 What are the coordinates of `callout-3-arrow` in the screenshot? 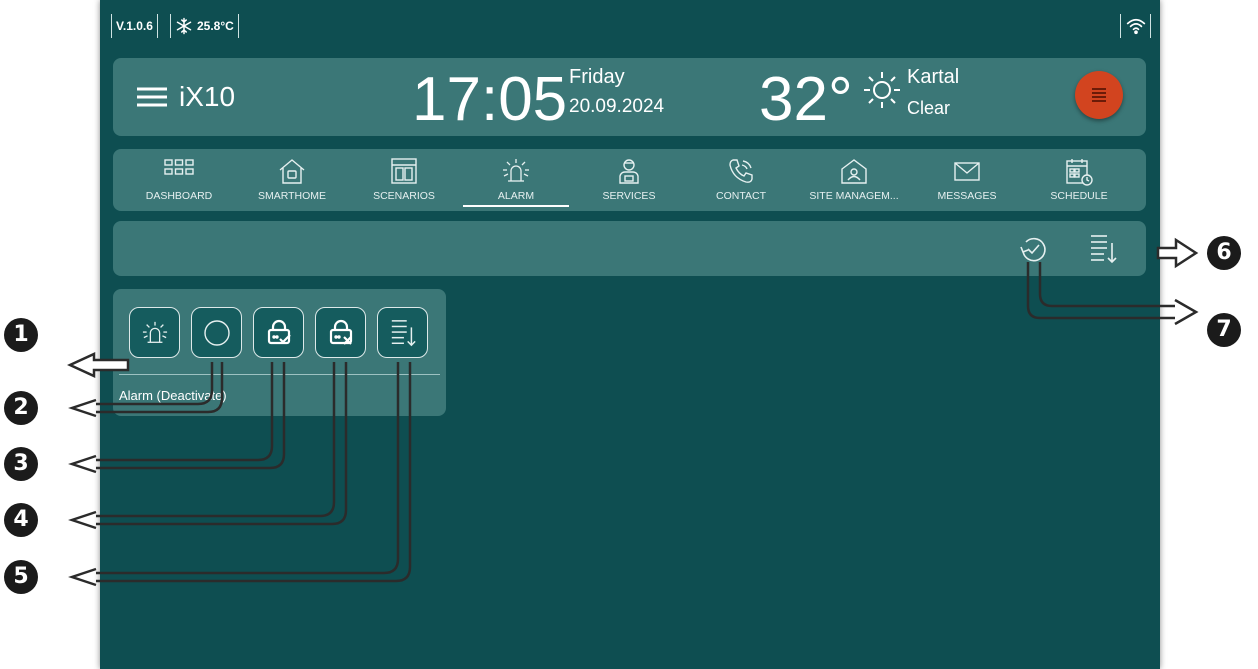 It's located at (82, 464).